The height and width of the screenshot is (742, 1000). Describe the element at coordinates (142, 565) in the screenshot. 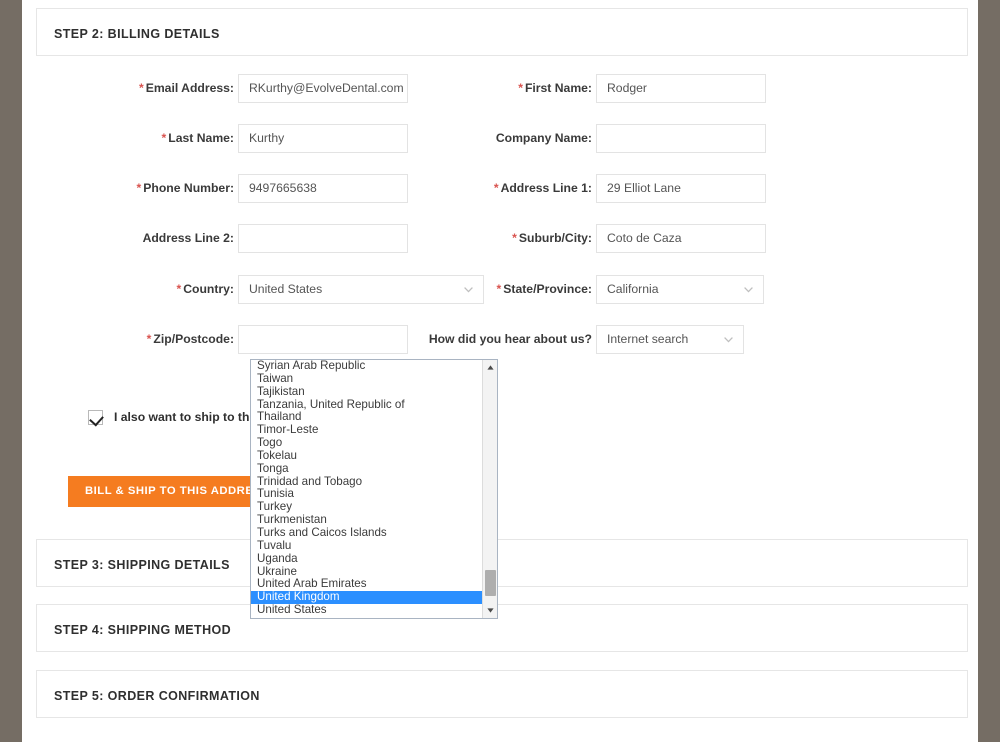

I see `step-3-title: STEP 3: SHIPPING DETAILS` at that location.